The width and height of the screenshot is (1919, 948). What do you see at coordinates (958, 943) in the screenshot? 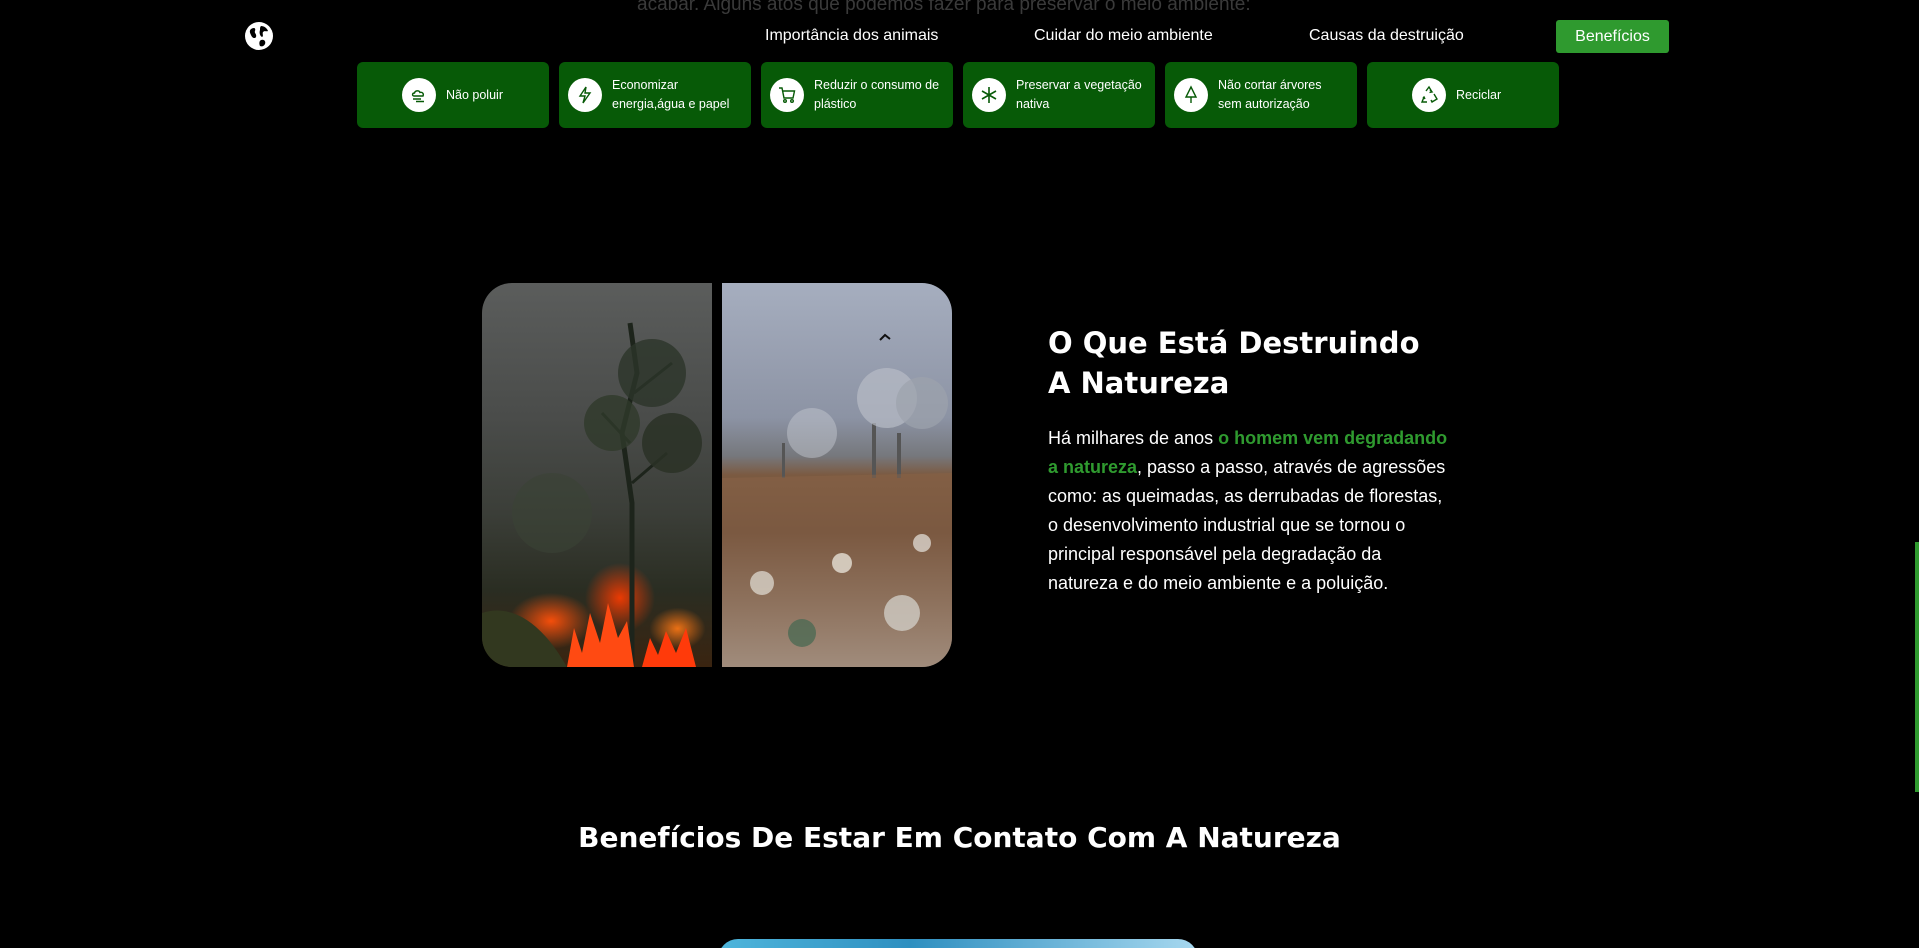
I see `benefits-image` at bounding box center [958, 943].